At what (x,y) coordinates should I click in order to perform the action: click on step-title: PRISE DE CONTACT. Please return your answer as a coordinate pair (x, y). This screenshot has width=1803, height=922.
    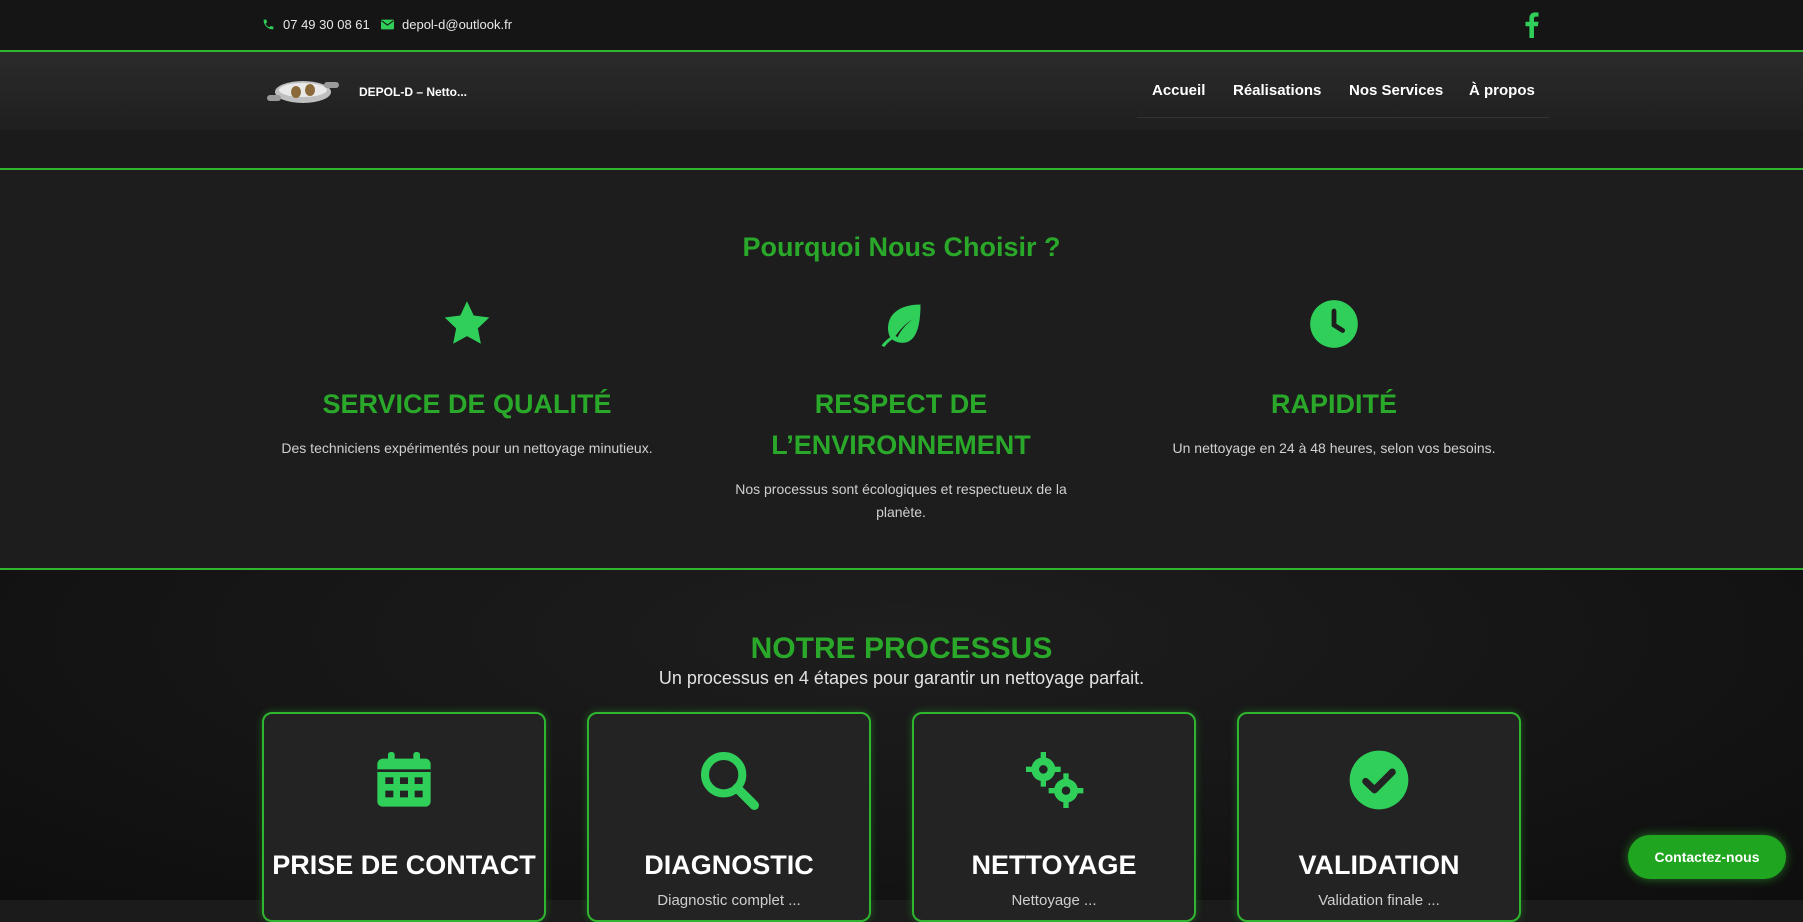
    Looking at the image, I should click on (404, 865).